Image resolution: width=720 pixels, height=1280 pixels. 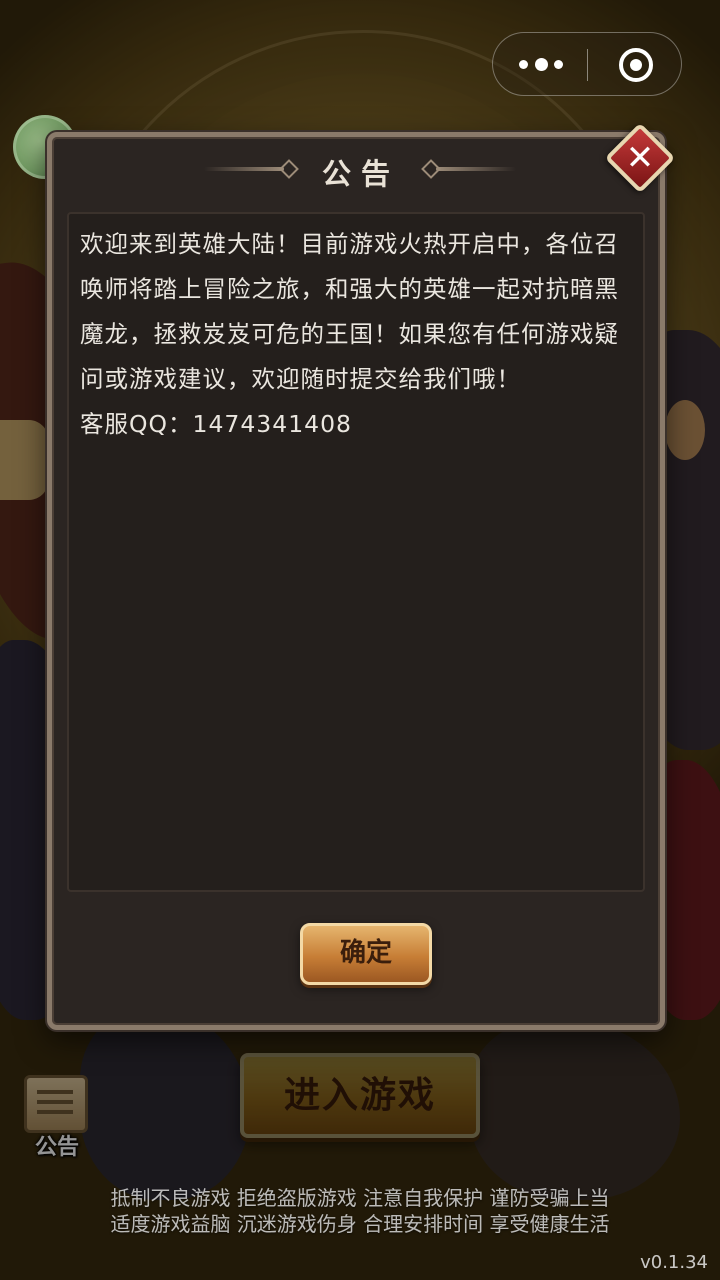 I want to click on dialog-title: 公告, so click(x=360, y=174).